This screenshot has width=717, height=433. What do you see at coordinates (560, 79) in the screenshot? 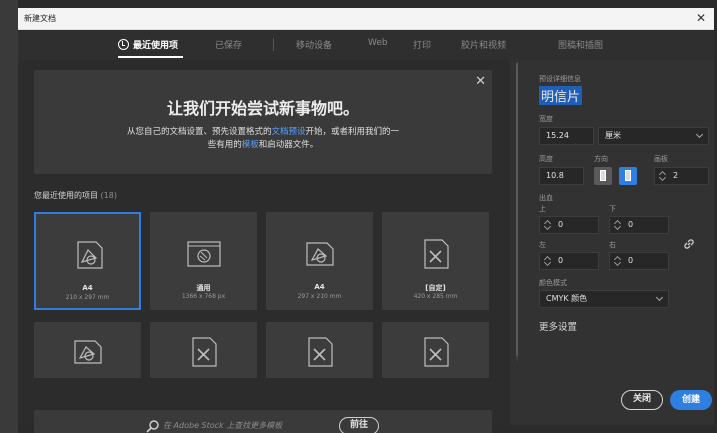
I see `preset-details-label: 预设详细信息` at bounding box center [560, 79].